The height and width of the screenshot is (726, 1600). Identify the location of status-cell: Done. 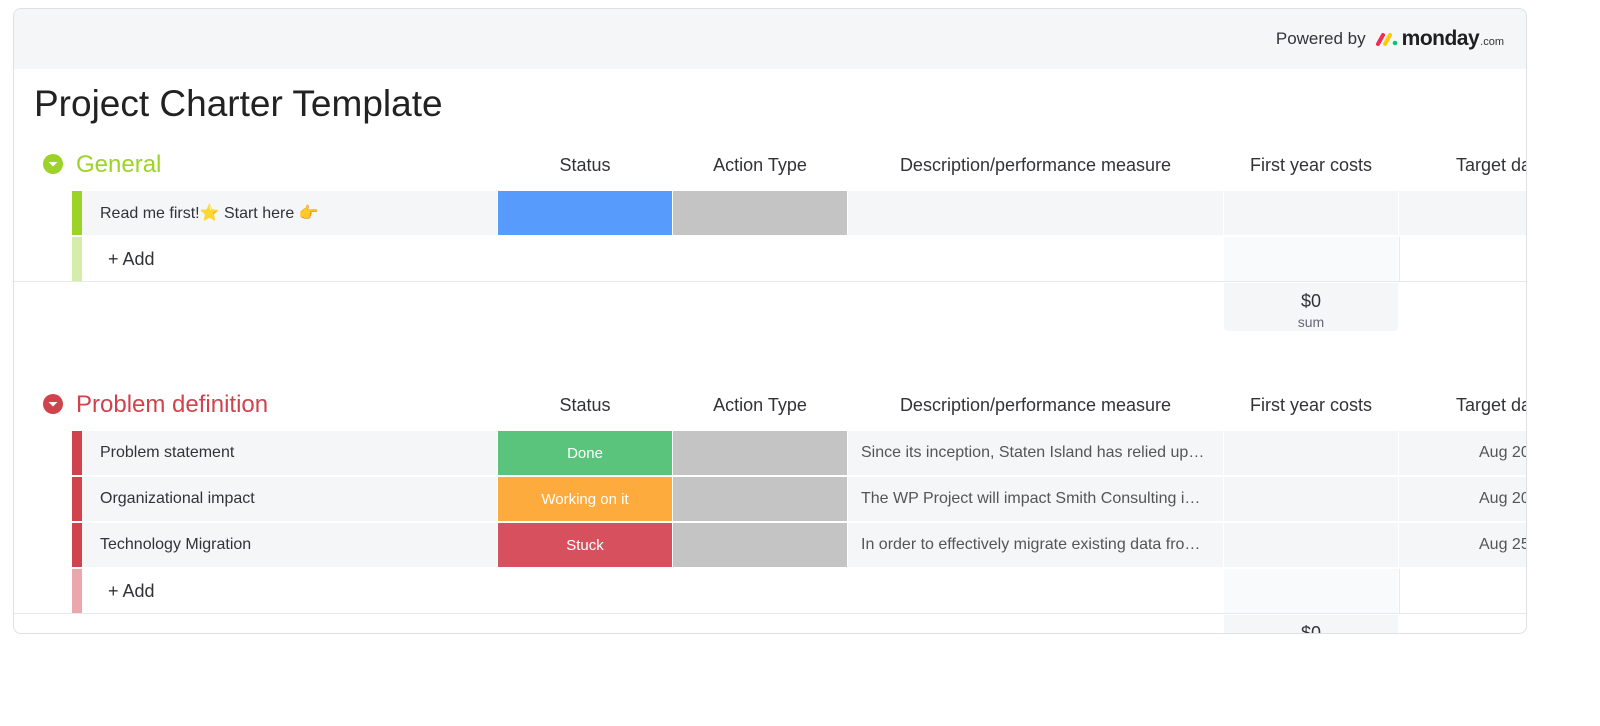
(585, 453).